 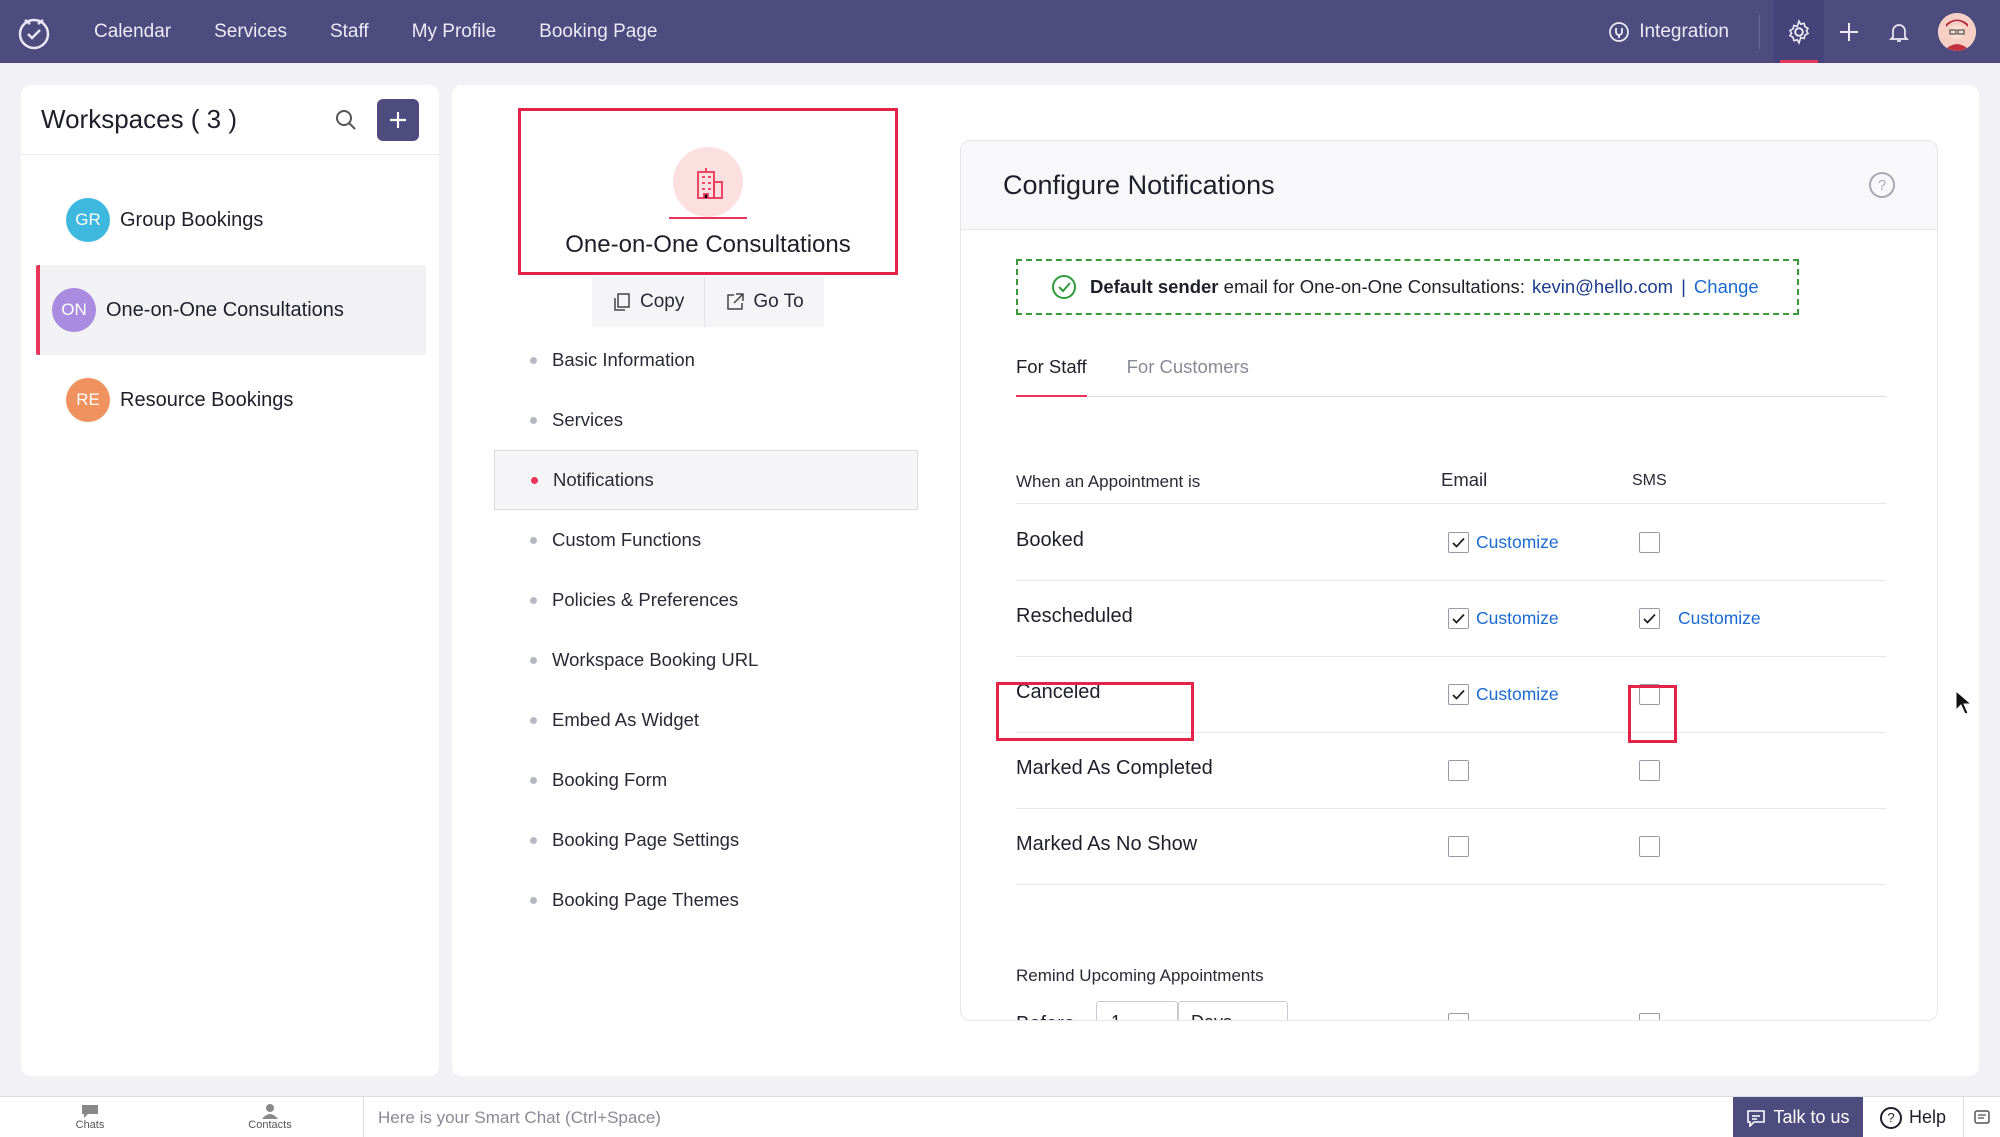 What do you see at coordinates (1684, 31) in the screenshot?
I see `integration-label: Integration` at bounding box center [1684, 31].